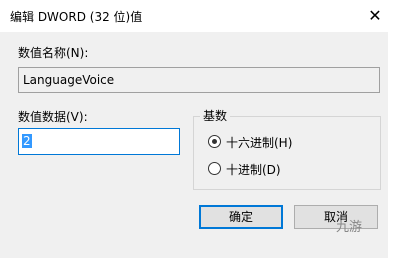  What do you see at coordinates (53, 117) in the screenshot?
I see `value-data-label: 数值数据(V):` at bounding box center [53, 117].